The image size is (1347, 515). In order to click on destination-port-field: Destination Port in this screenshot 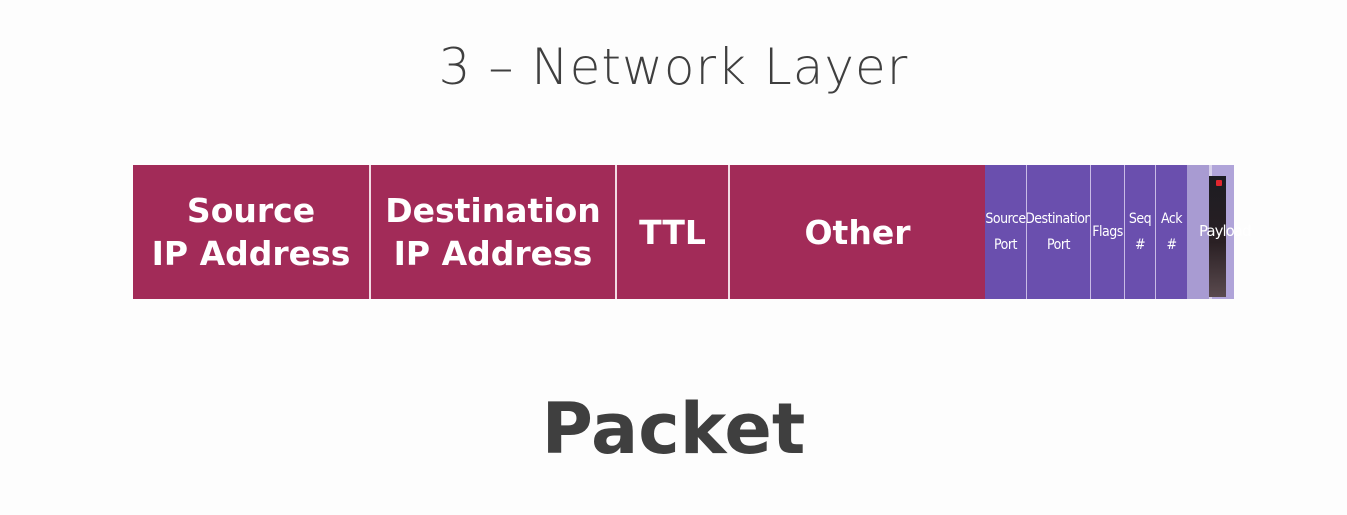, I will do `click(1059, 232)`.